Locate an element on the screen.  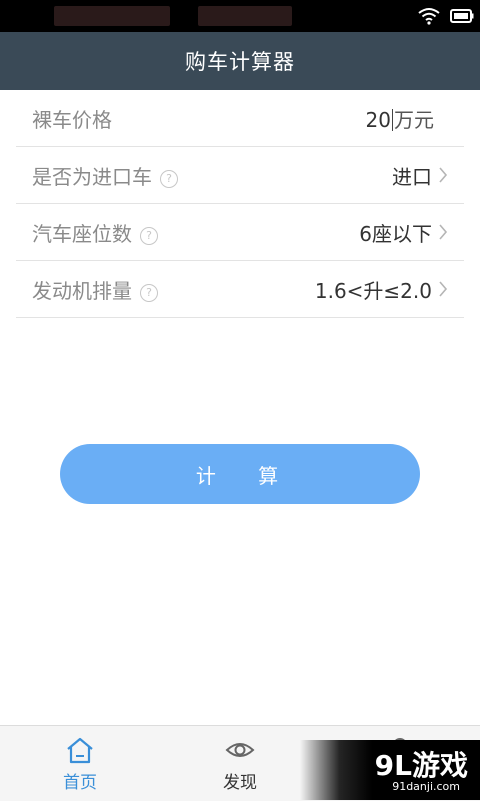
imported-value: 进口 is located at coordinates (412, 176).